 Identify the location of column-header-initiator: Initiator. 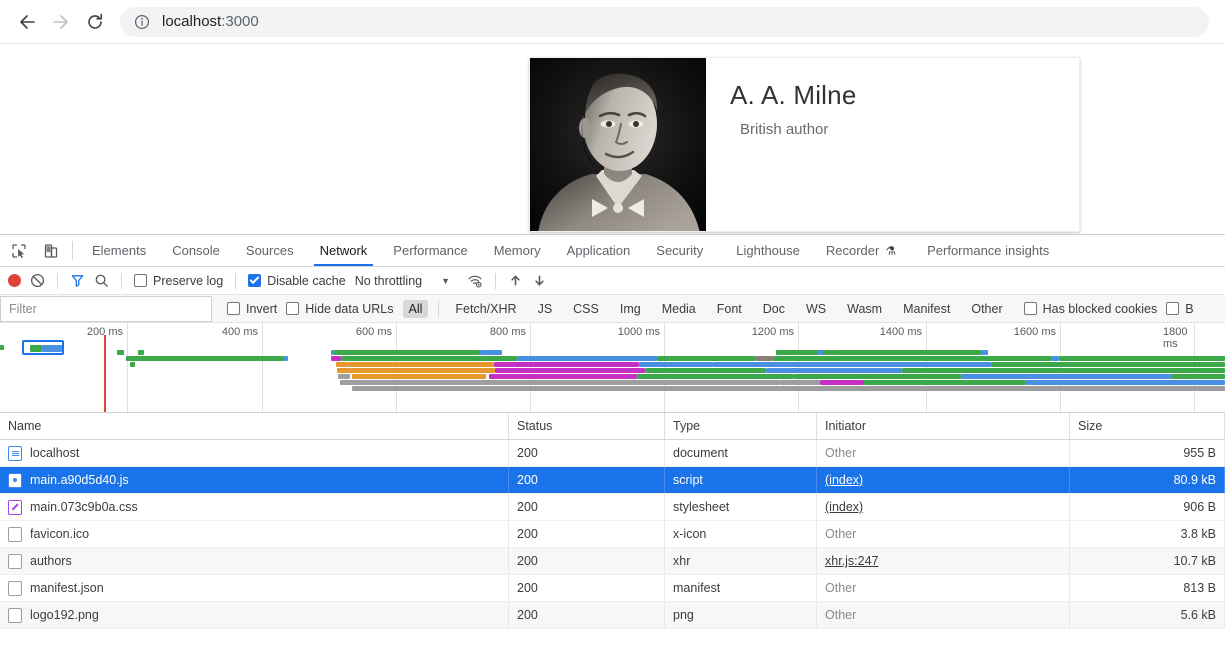
(943, 426).